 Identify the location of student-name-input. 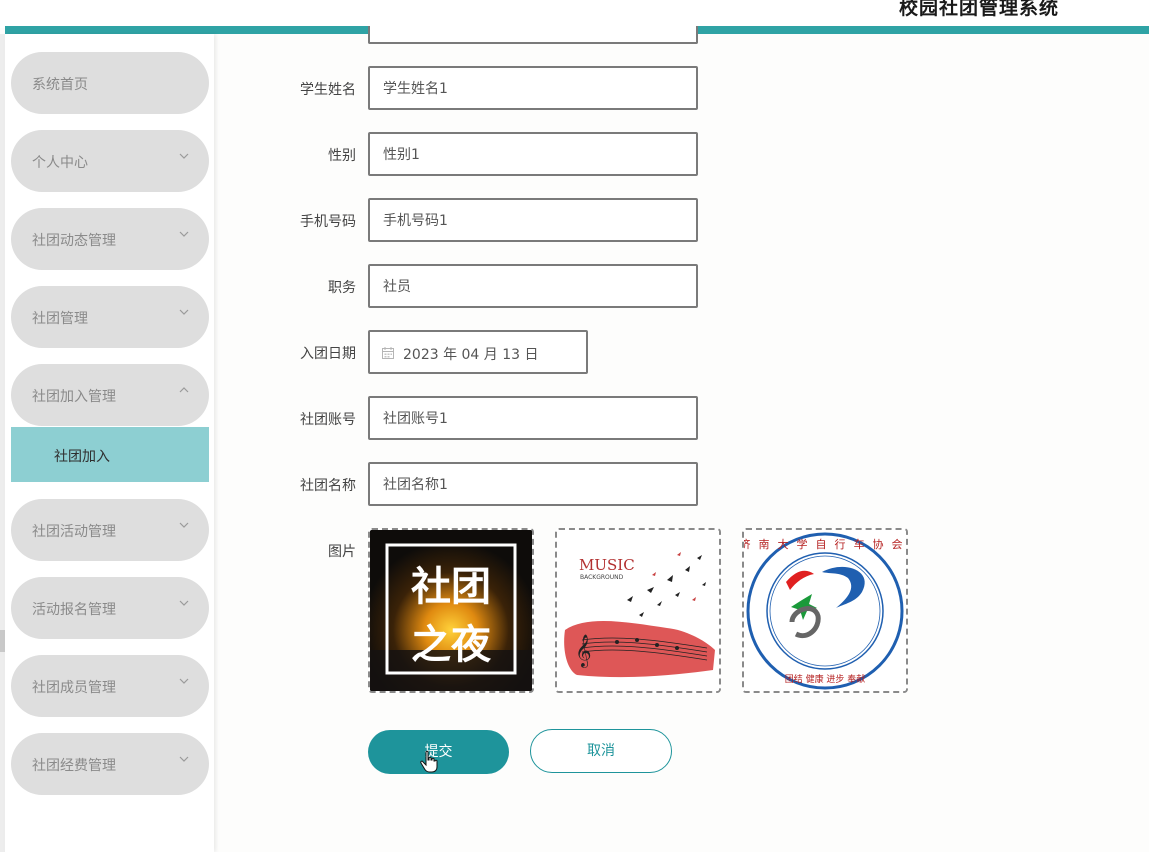
(533, 88).